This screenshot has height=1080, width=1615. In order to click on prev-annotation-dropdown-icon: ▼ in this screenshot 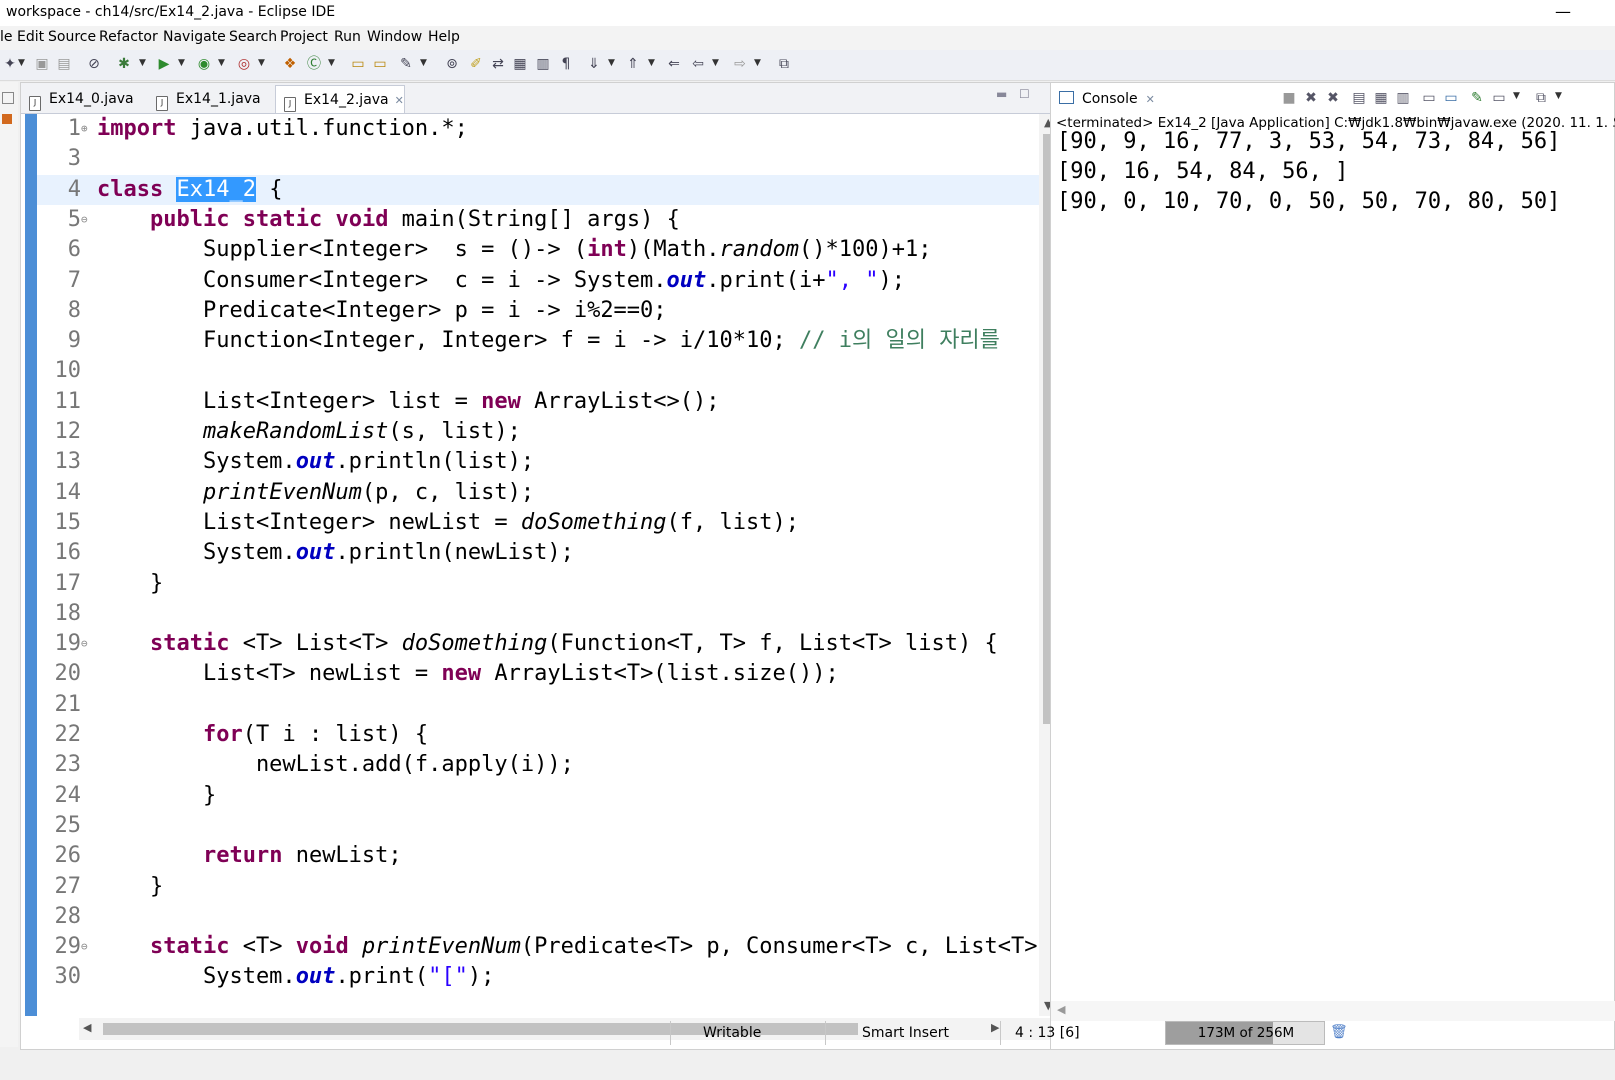, I will do `click(651, 63)`.